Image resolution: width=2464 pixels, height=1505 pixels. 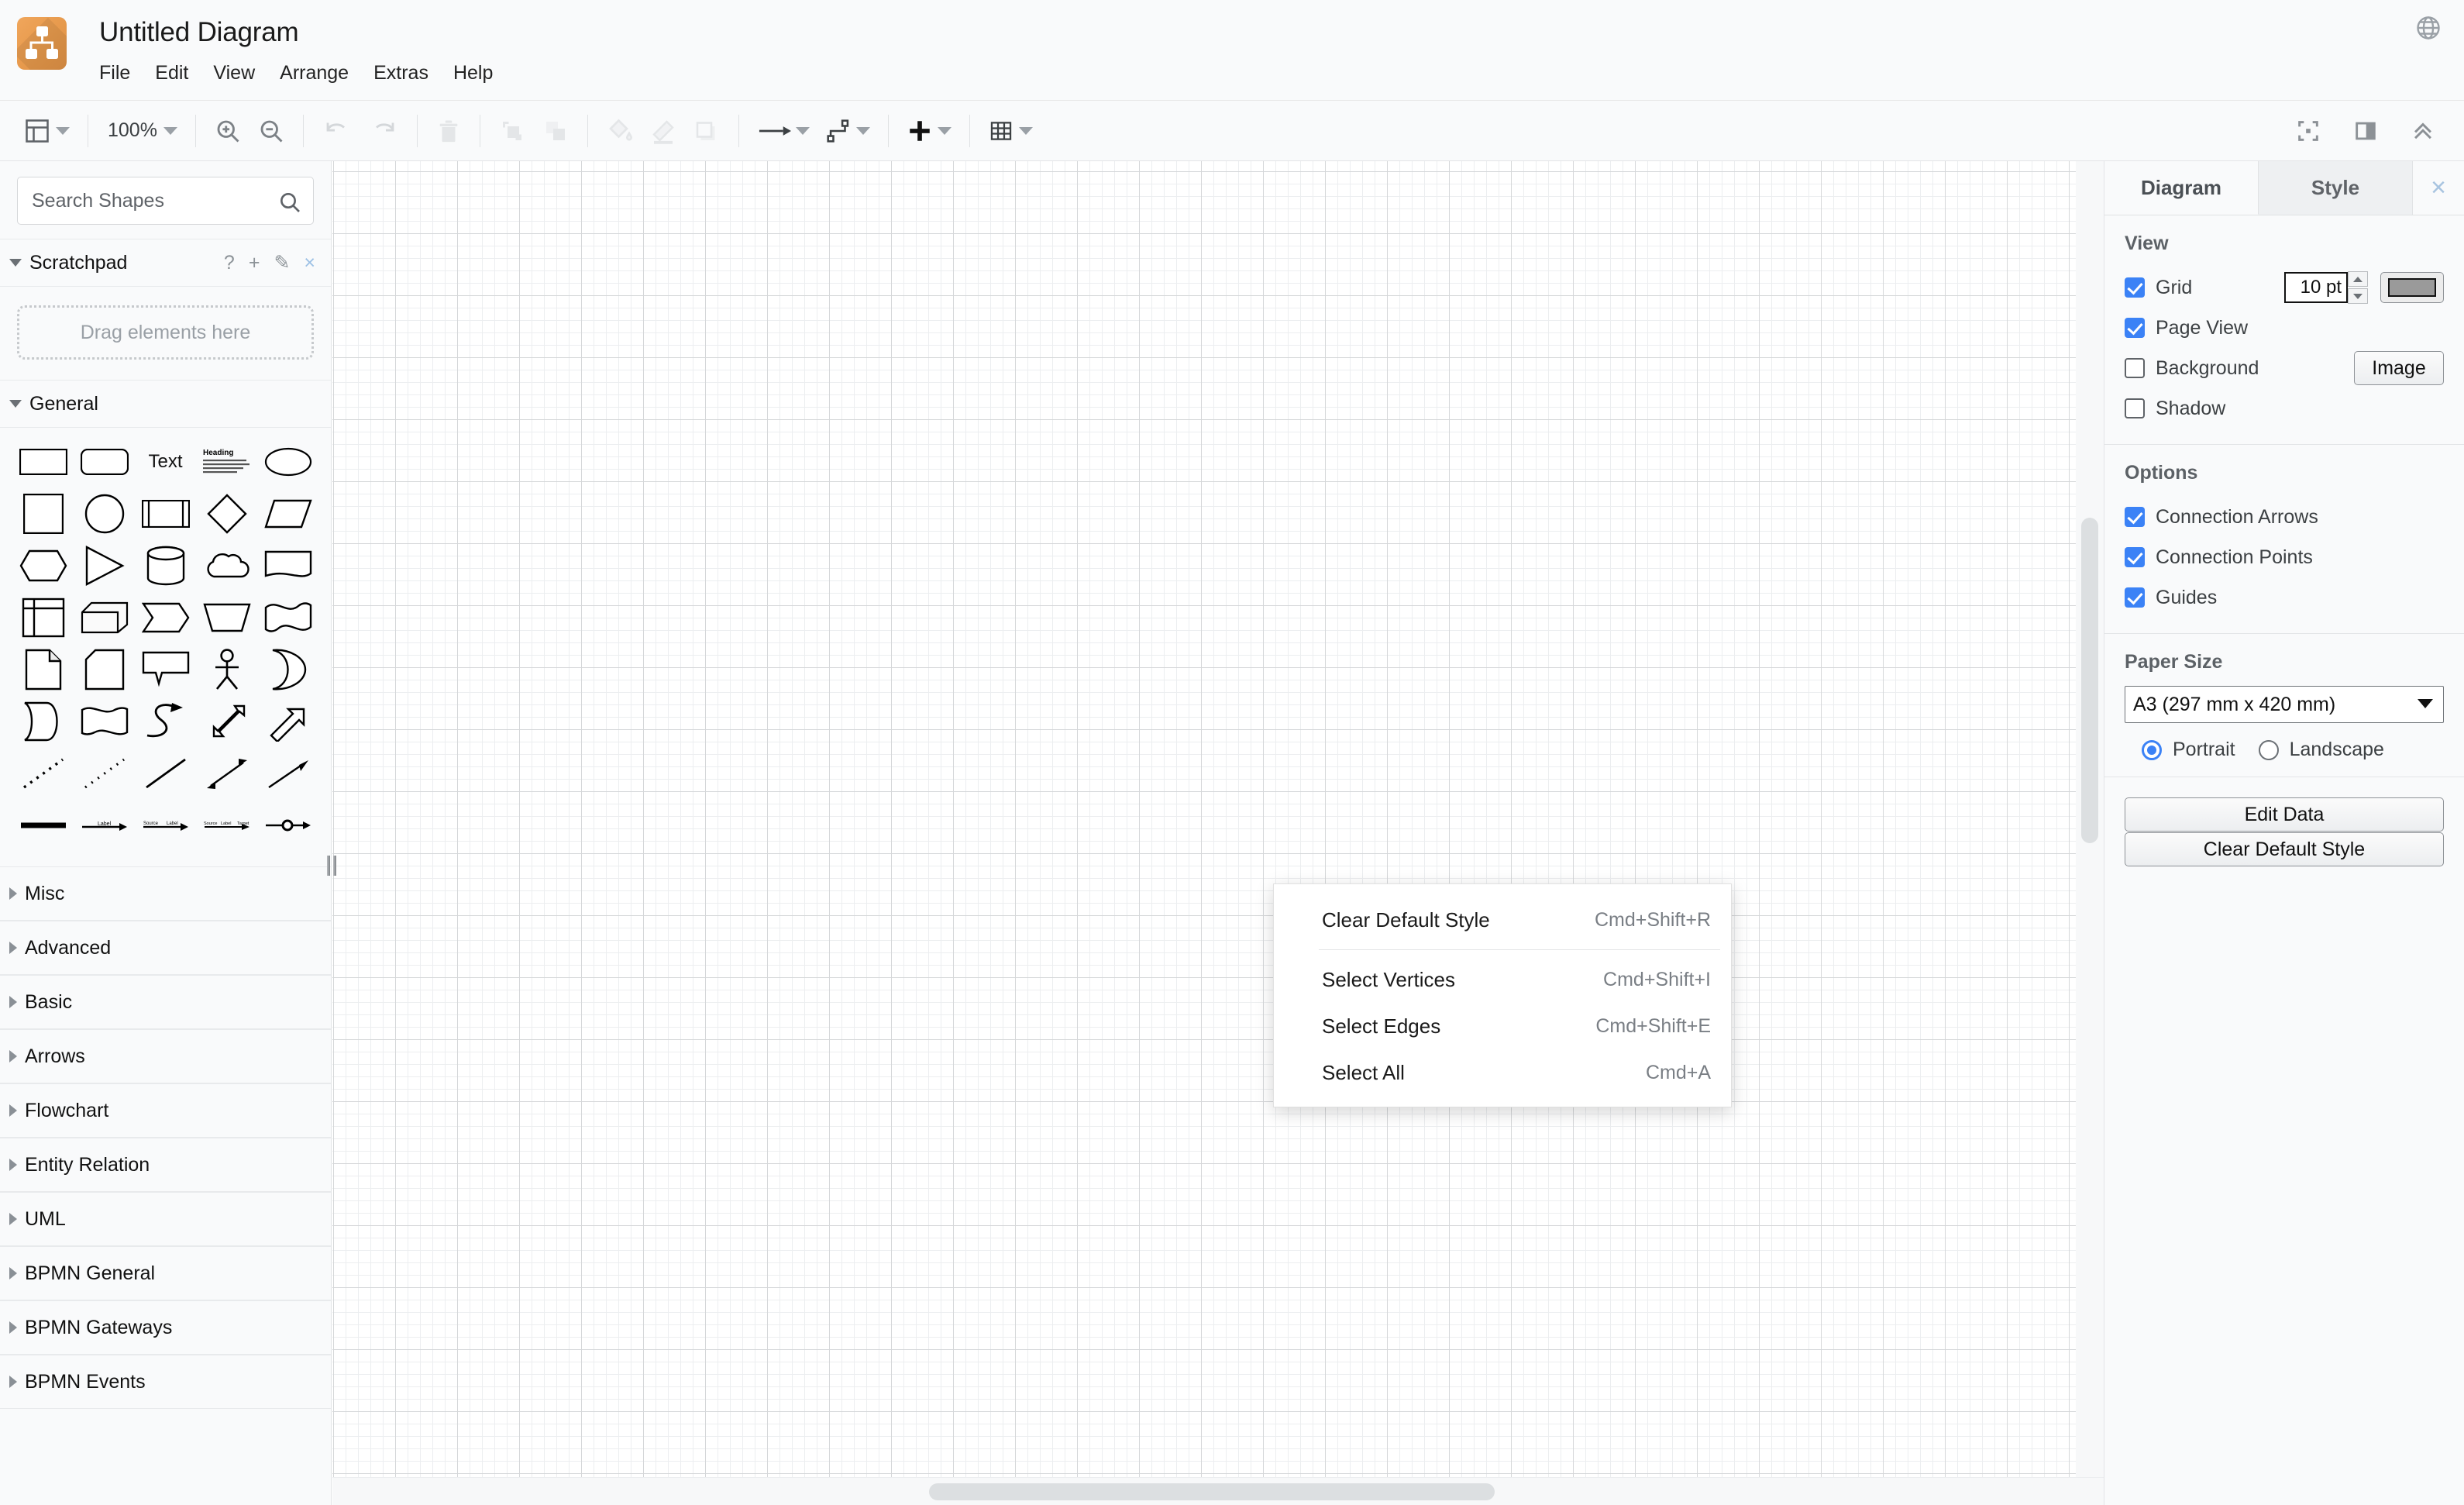 What do you see at coordinates (241, 74) in the screenshot?
I see `menu-view: View` at bounding box center [241, 74].